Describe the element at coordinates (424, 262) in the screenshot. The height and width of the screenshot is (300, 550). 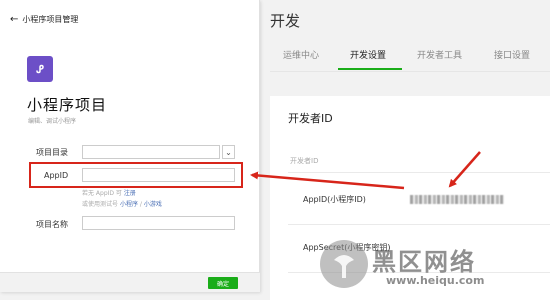
I see `watermark-text: 黑区网络` at that location.